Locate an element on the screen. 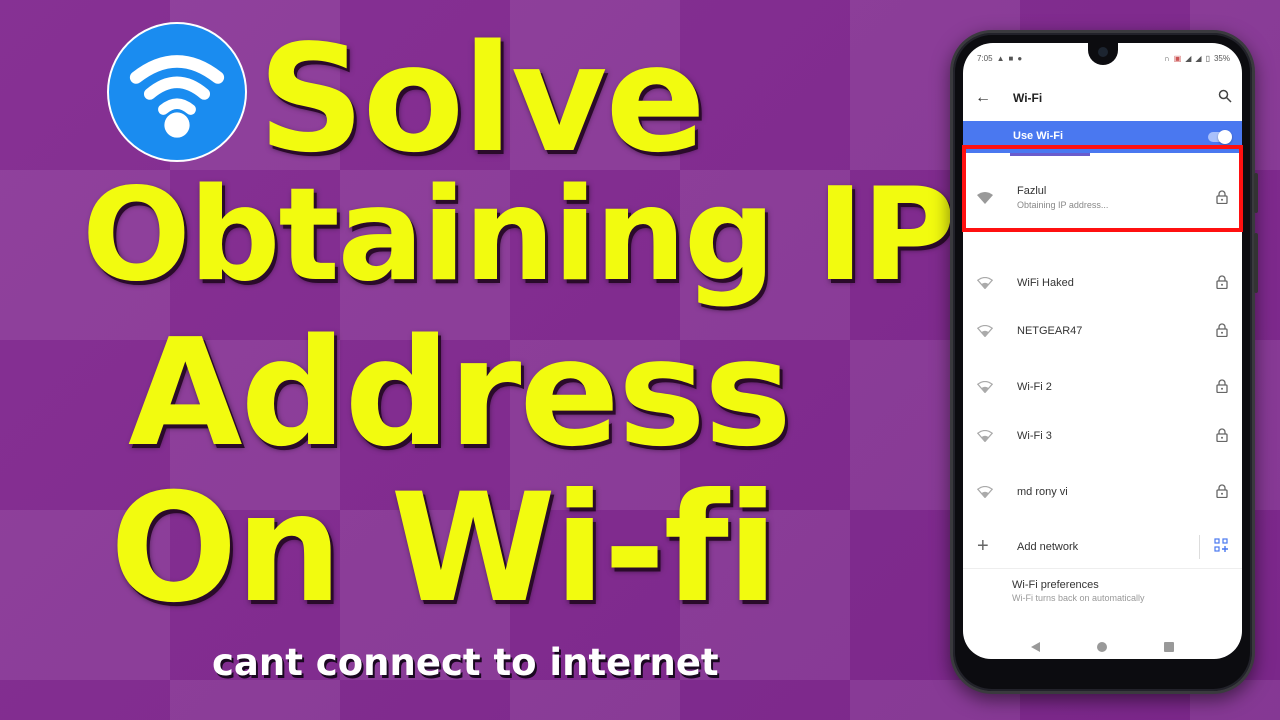  nav-home-icon is located at coordinates (1101, 647).